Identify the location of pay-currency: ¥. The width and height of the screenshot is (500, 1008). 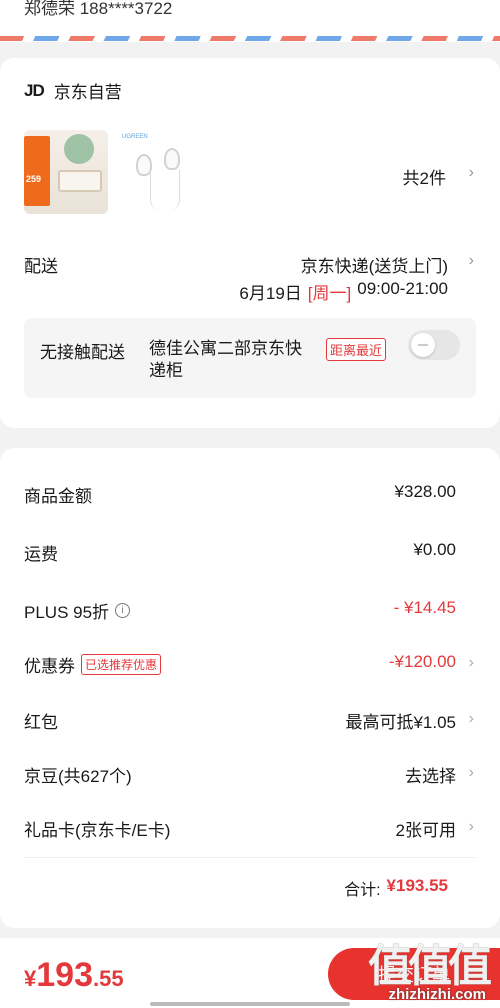
(30, 978).